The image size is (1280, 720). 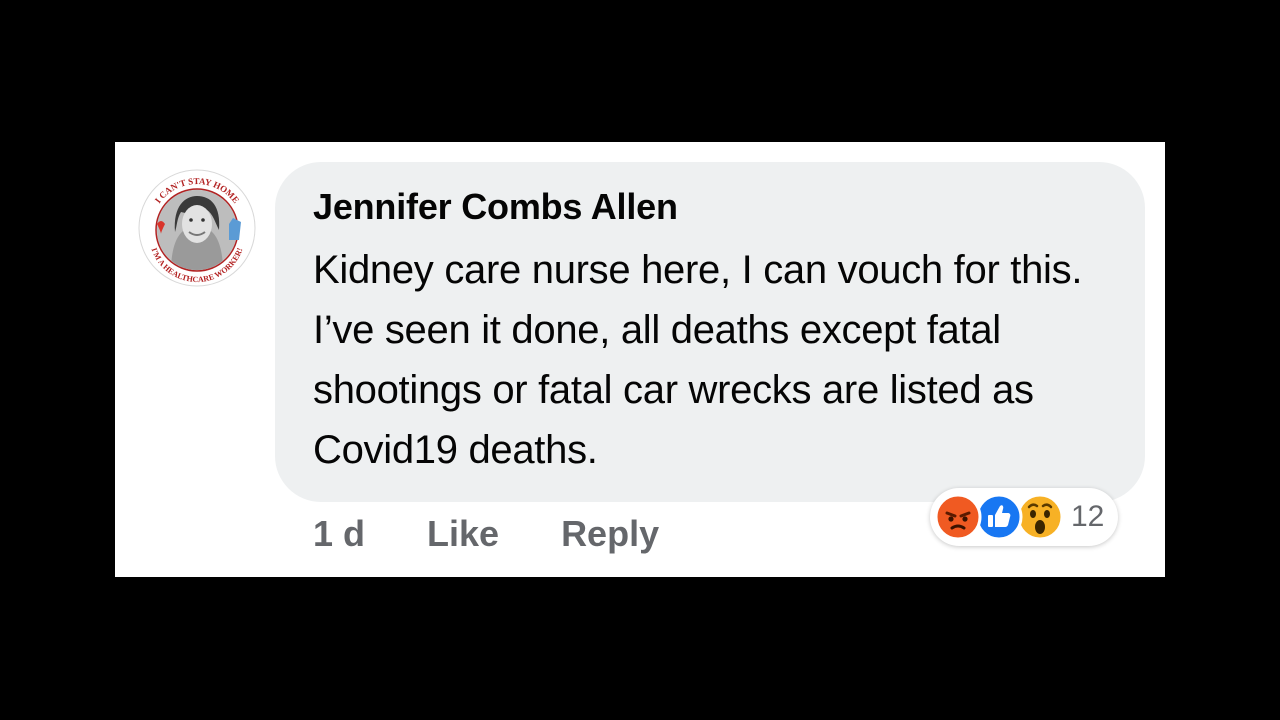 What do you see at coordinates (999, 517) in the screenshot?
I see `like-icon` at bounding box center [999, 517].